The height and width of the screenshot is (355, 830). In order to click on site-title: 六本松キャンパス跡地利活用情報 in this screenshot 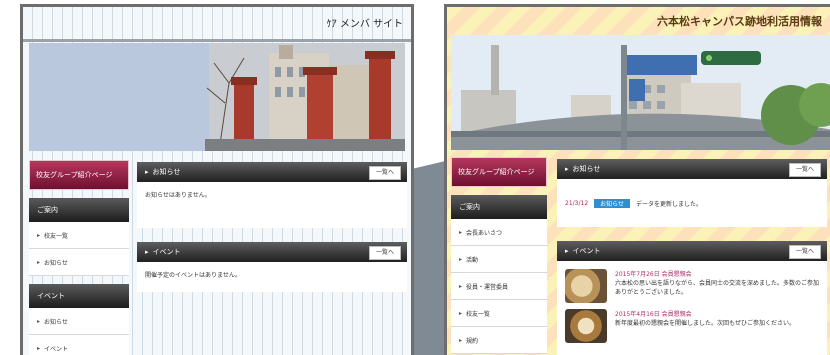, I will do `click(739, 21)`.